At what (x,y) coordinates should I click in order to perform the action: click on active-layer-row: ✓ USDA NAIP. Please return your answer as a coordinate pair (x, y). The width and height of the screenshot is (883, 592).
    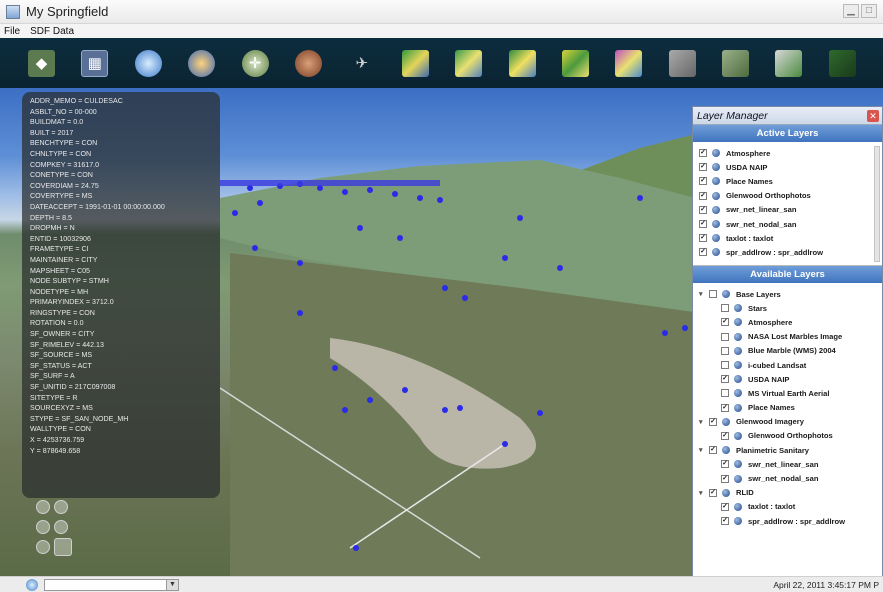
    Looking at the image, I should click on (787, 167).